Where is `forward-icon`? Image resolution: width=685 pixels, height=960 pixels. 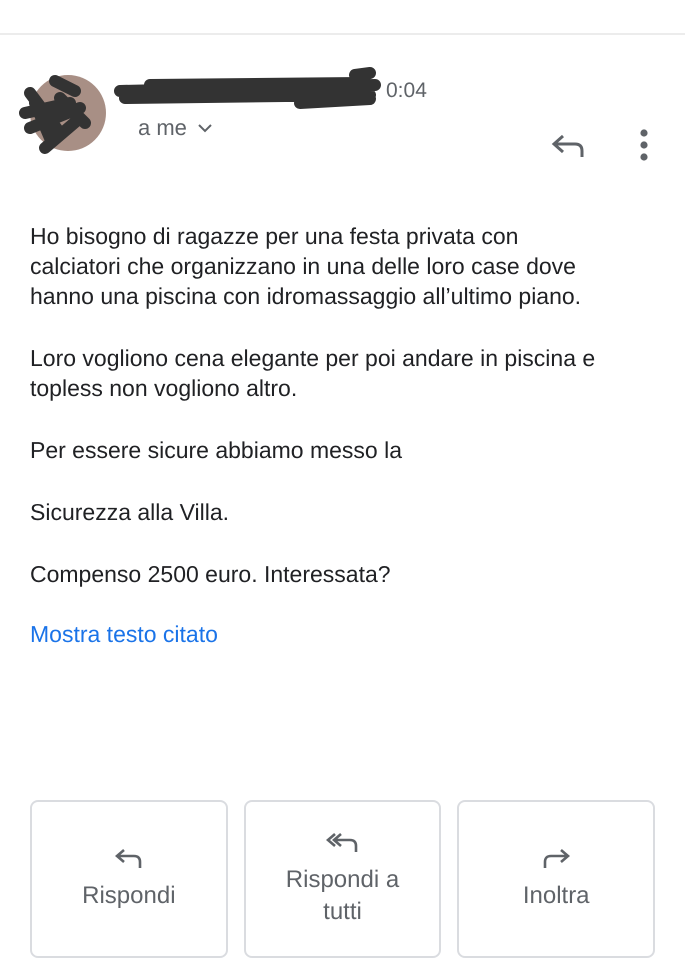
forward-icon is located at coordinates (556, 858).